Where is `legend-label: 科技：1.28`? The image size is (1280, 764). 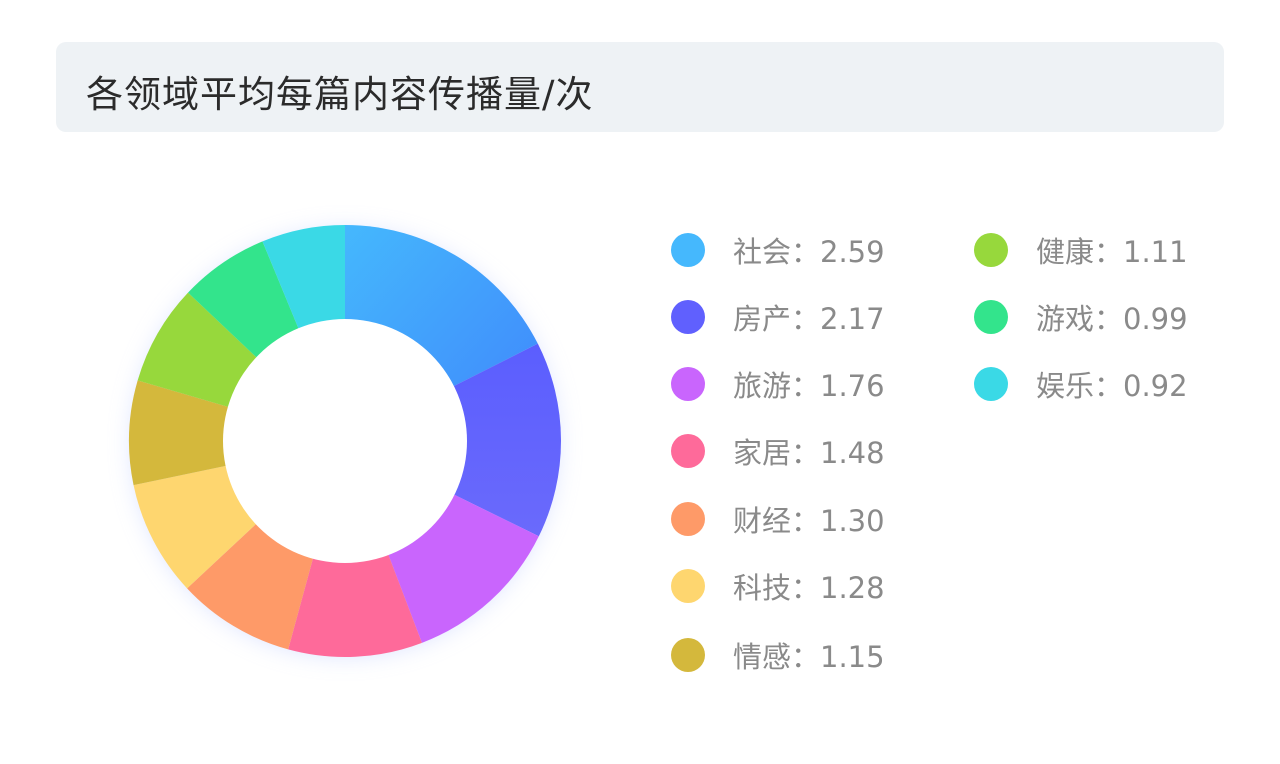 legend-label: 科技：1.28 is located at coordinates (809, 588).